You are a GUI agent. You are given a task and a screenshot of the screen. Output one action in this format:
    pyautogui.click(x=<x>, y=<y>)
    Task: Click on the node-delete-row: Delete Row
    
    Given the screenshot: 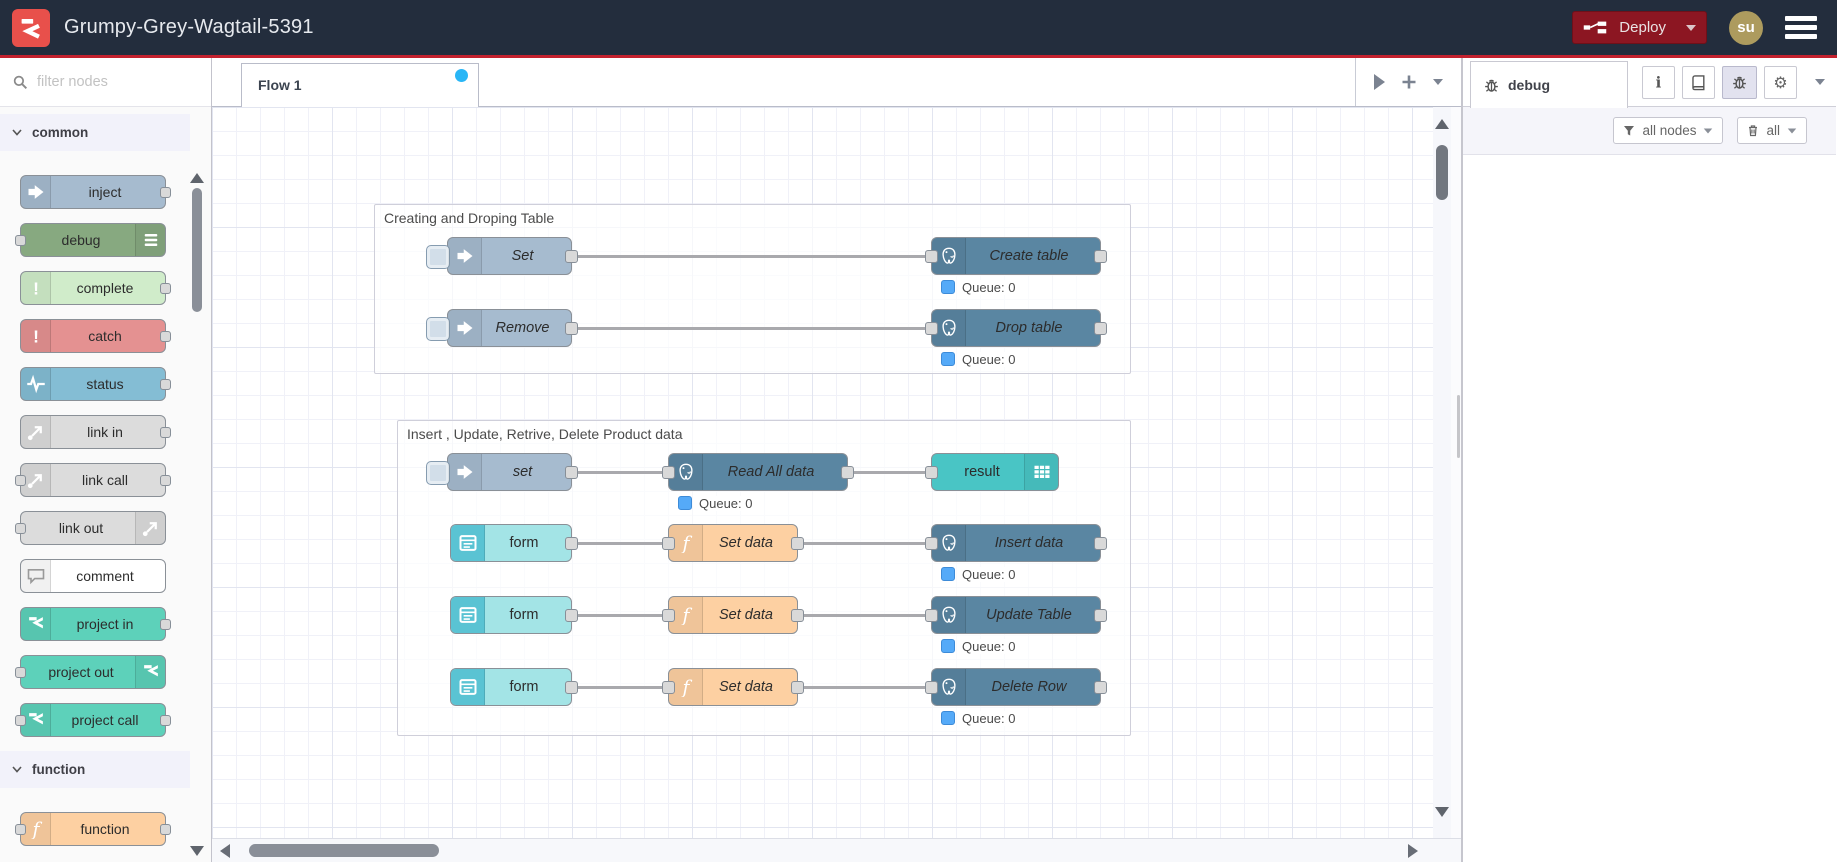 What is the action you would take?
    pyautogui.click(x=1016, y=687)
    